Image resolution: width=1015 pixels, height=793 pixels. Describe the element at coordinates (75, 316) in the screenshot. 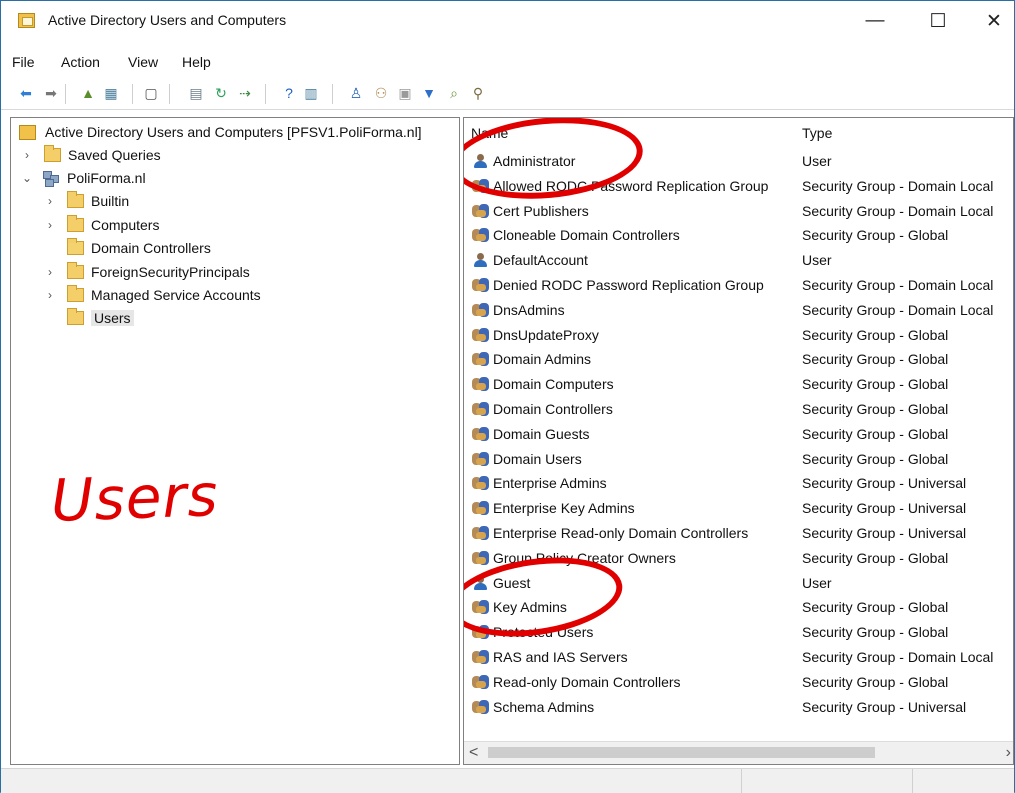

I see `folder-icon` at that location.